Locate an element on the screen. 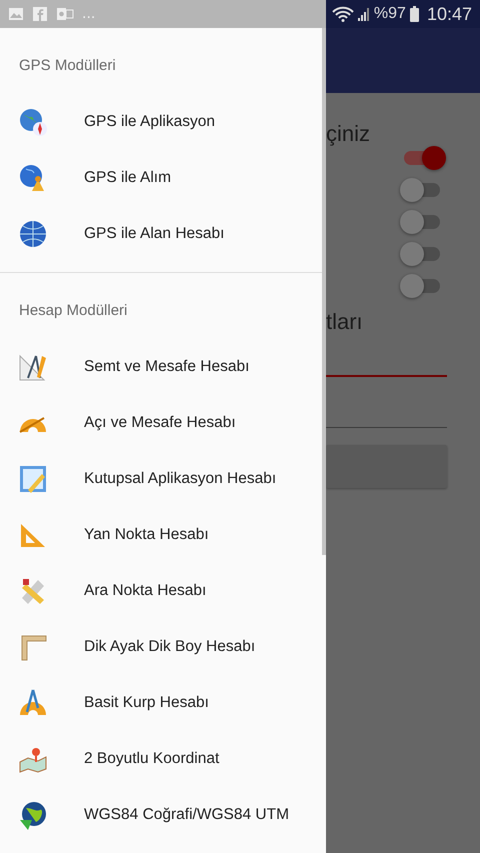 The image size is (480, 853). drawer-item: Yan Nokta Hesabı is located at coordinates (163, 535).